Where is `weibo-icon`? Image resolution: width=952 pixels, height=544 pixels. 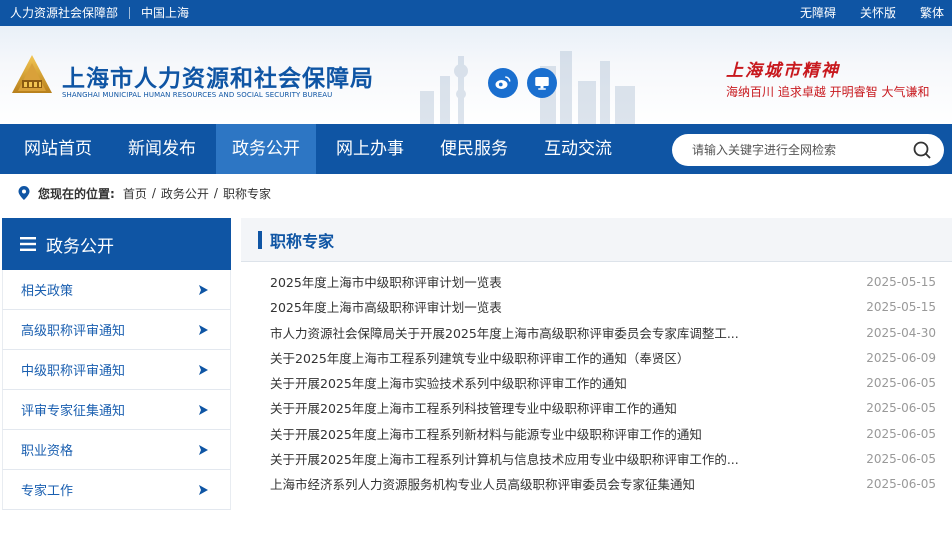
weibo-icon is located at coordinates (503, 82).